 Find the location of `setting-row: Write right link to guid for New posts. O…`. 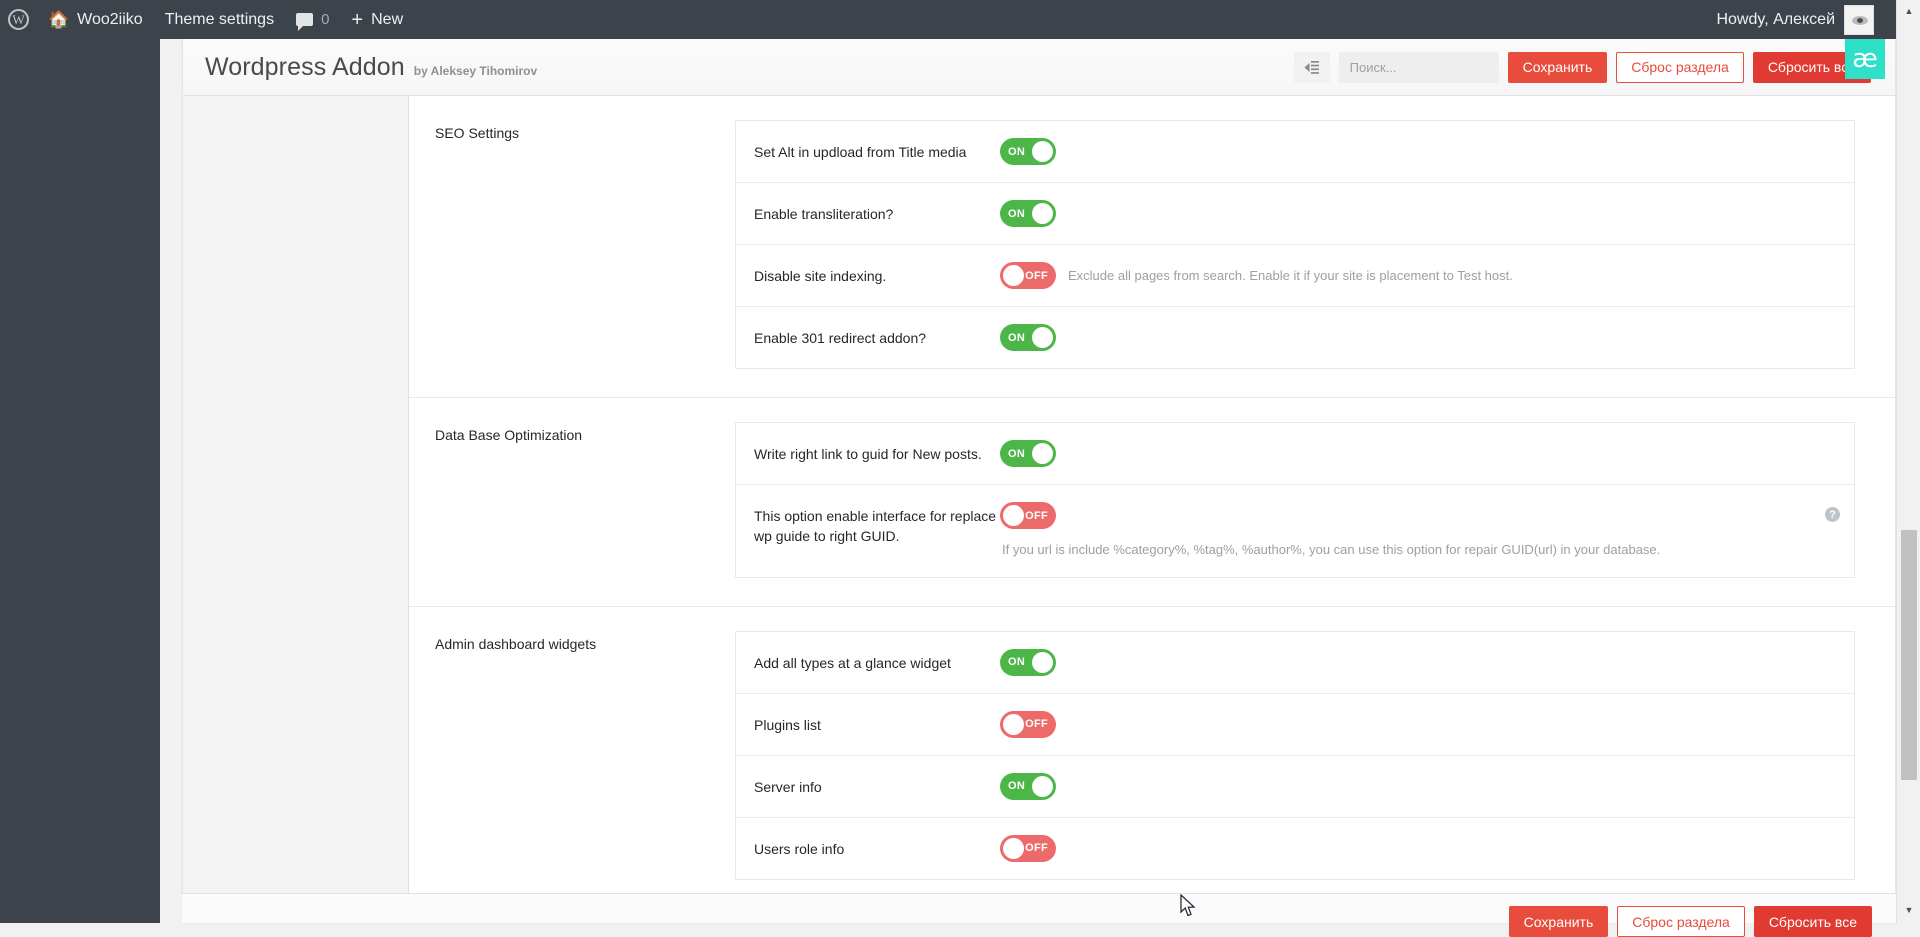

setting-row: Write right link to guid for New posts. O… is located at coordinates (1295, 454).